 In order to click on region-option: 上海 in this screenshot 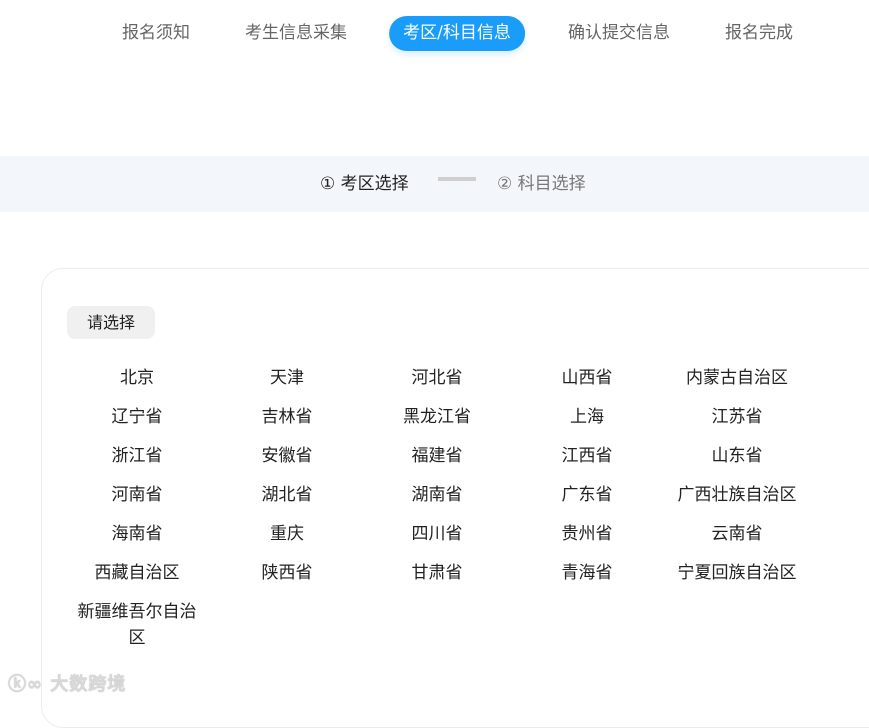, I will do `click(587, 417)`.